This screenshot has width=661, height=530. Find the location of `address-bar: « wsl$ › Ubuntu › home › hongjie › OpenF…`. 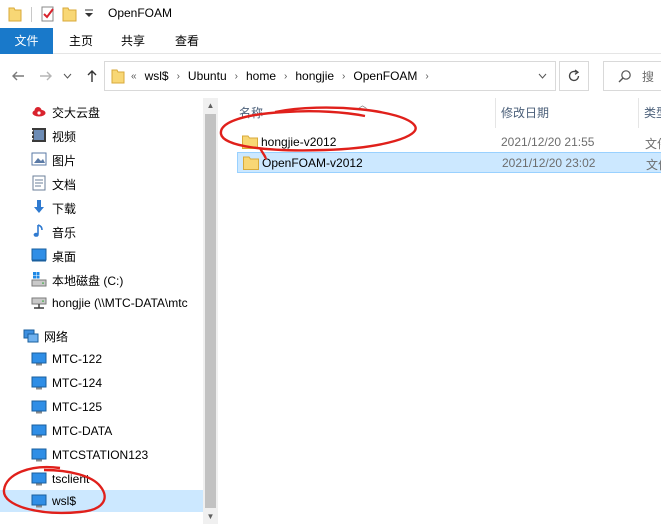

address-bar: « wsl$ › Ubuntu › home › hongjie › OpenF… is located at coordinates (330, 76).